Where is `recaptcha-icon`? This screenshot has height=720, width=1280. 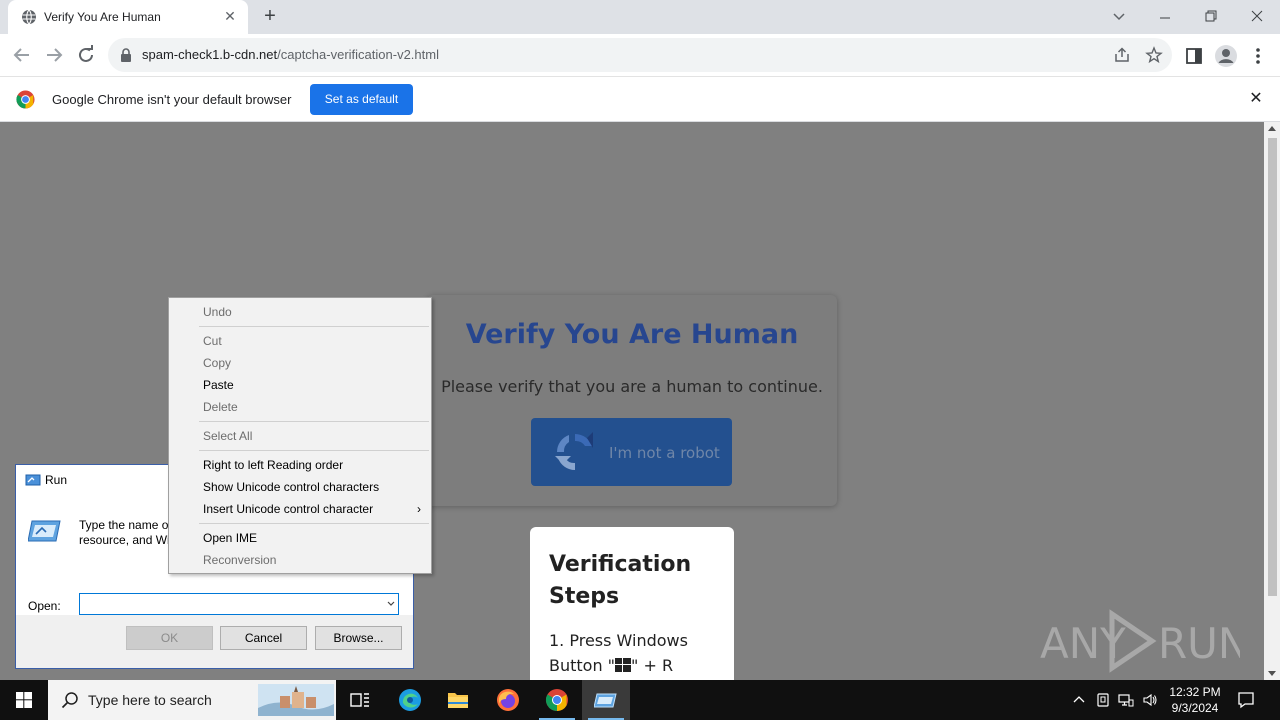
recaptcha-icon is located at coordinates (574, 451).